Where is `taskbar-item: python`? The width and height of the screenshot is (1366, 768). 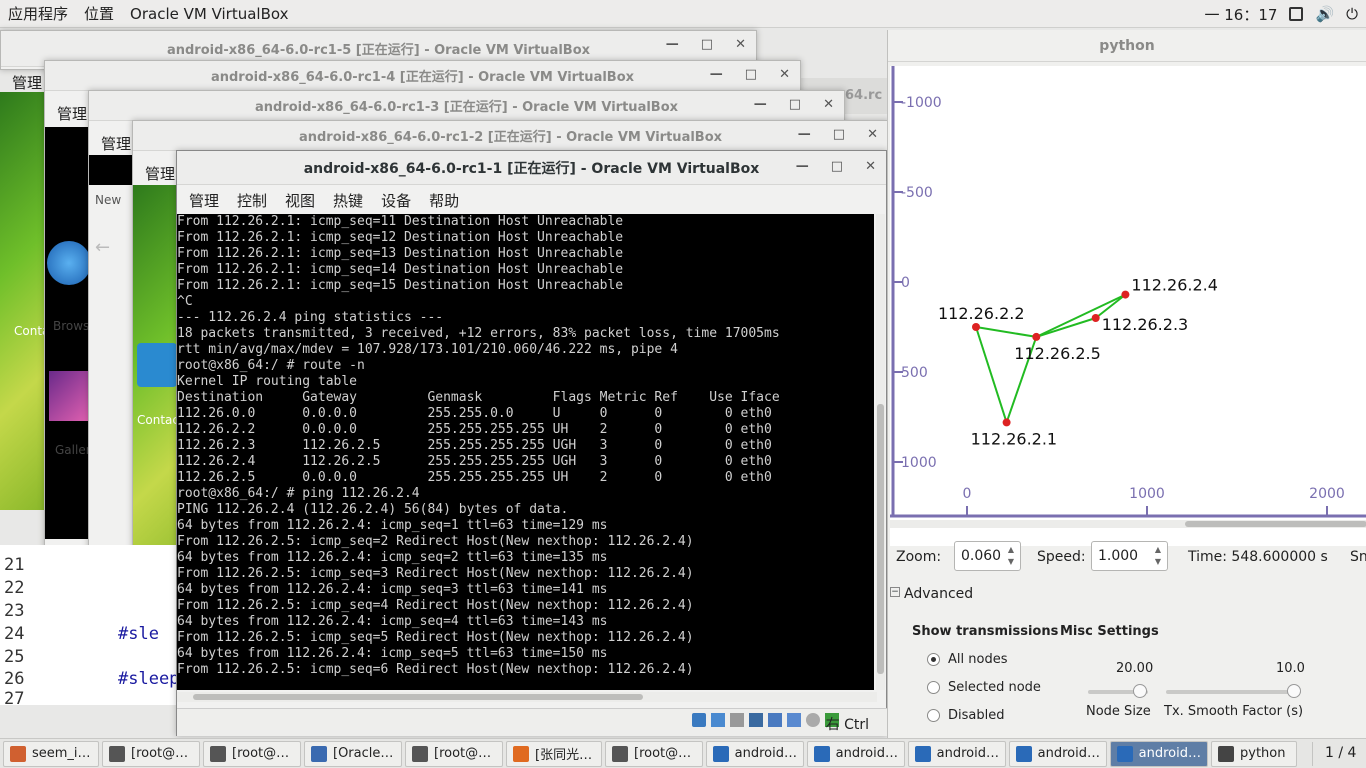 taskbar-item: python is located at coordinates (1254, 753).